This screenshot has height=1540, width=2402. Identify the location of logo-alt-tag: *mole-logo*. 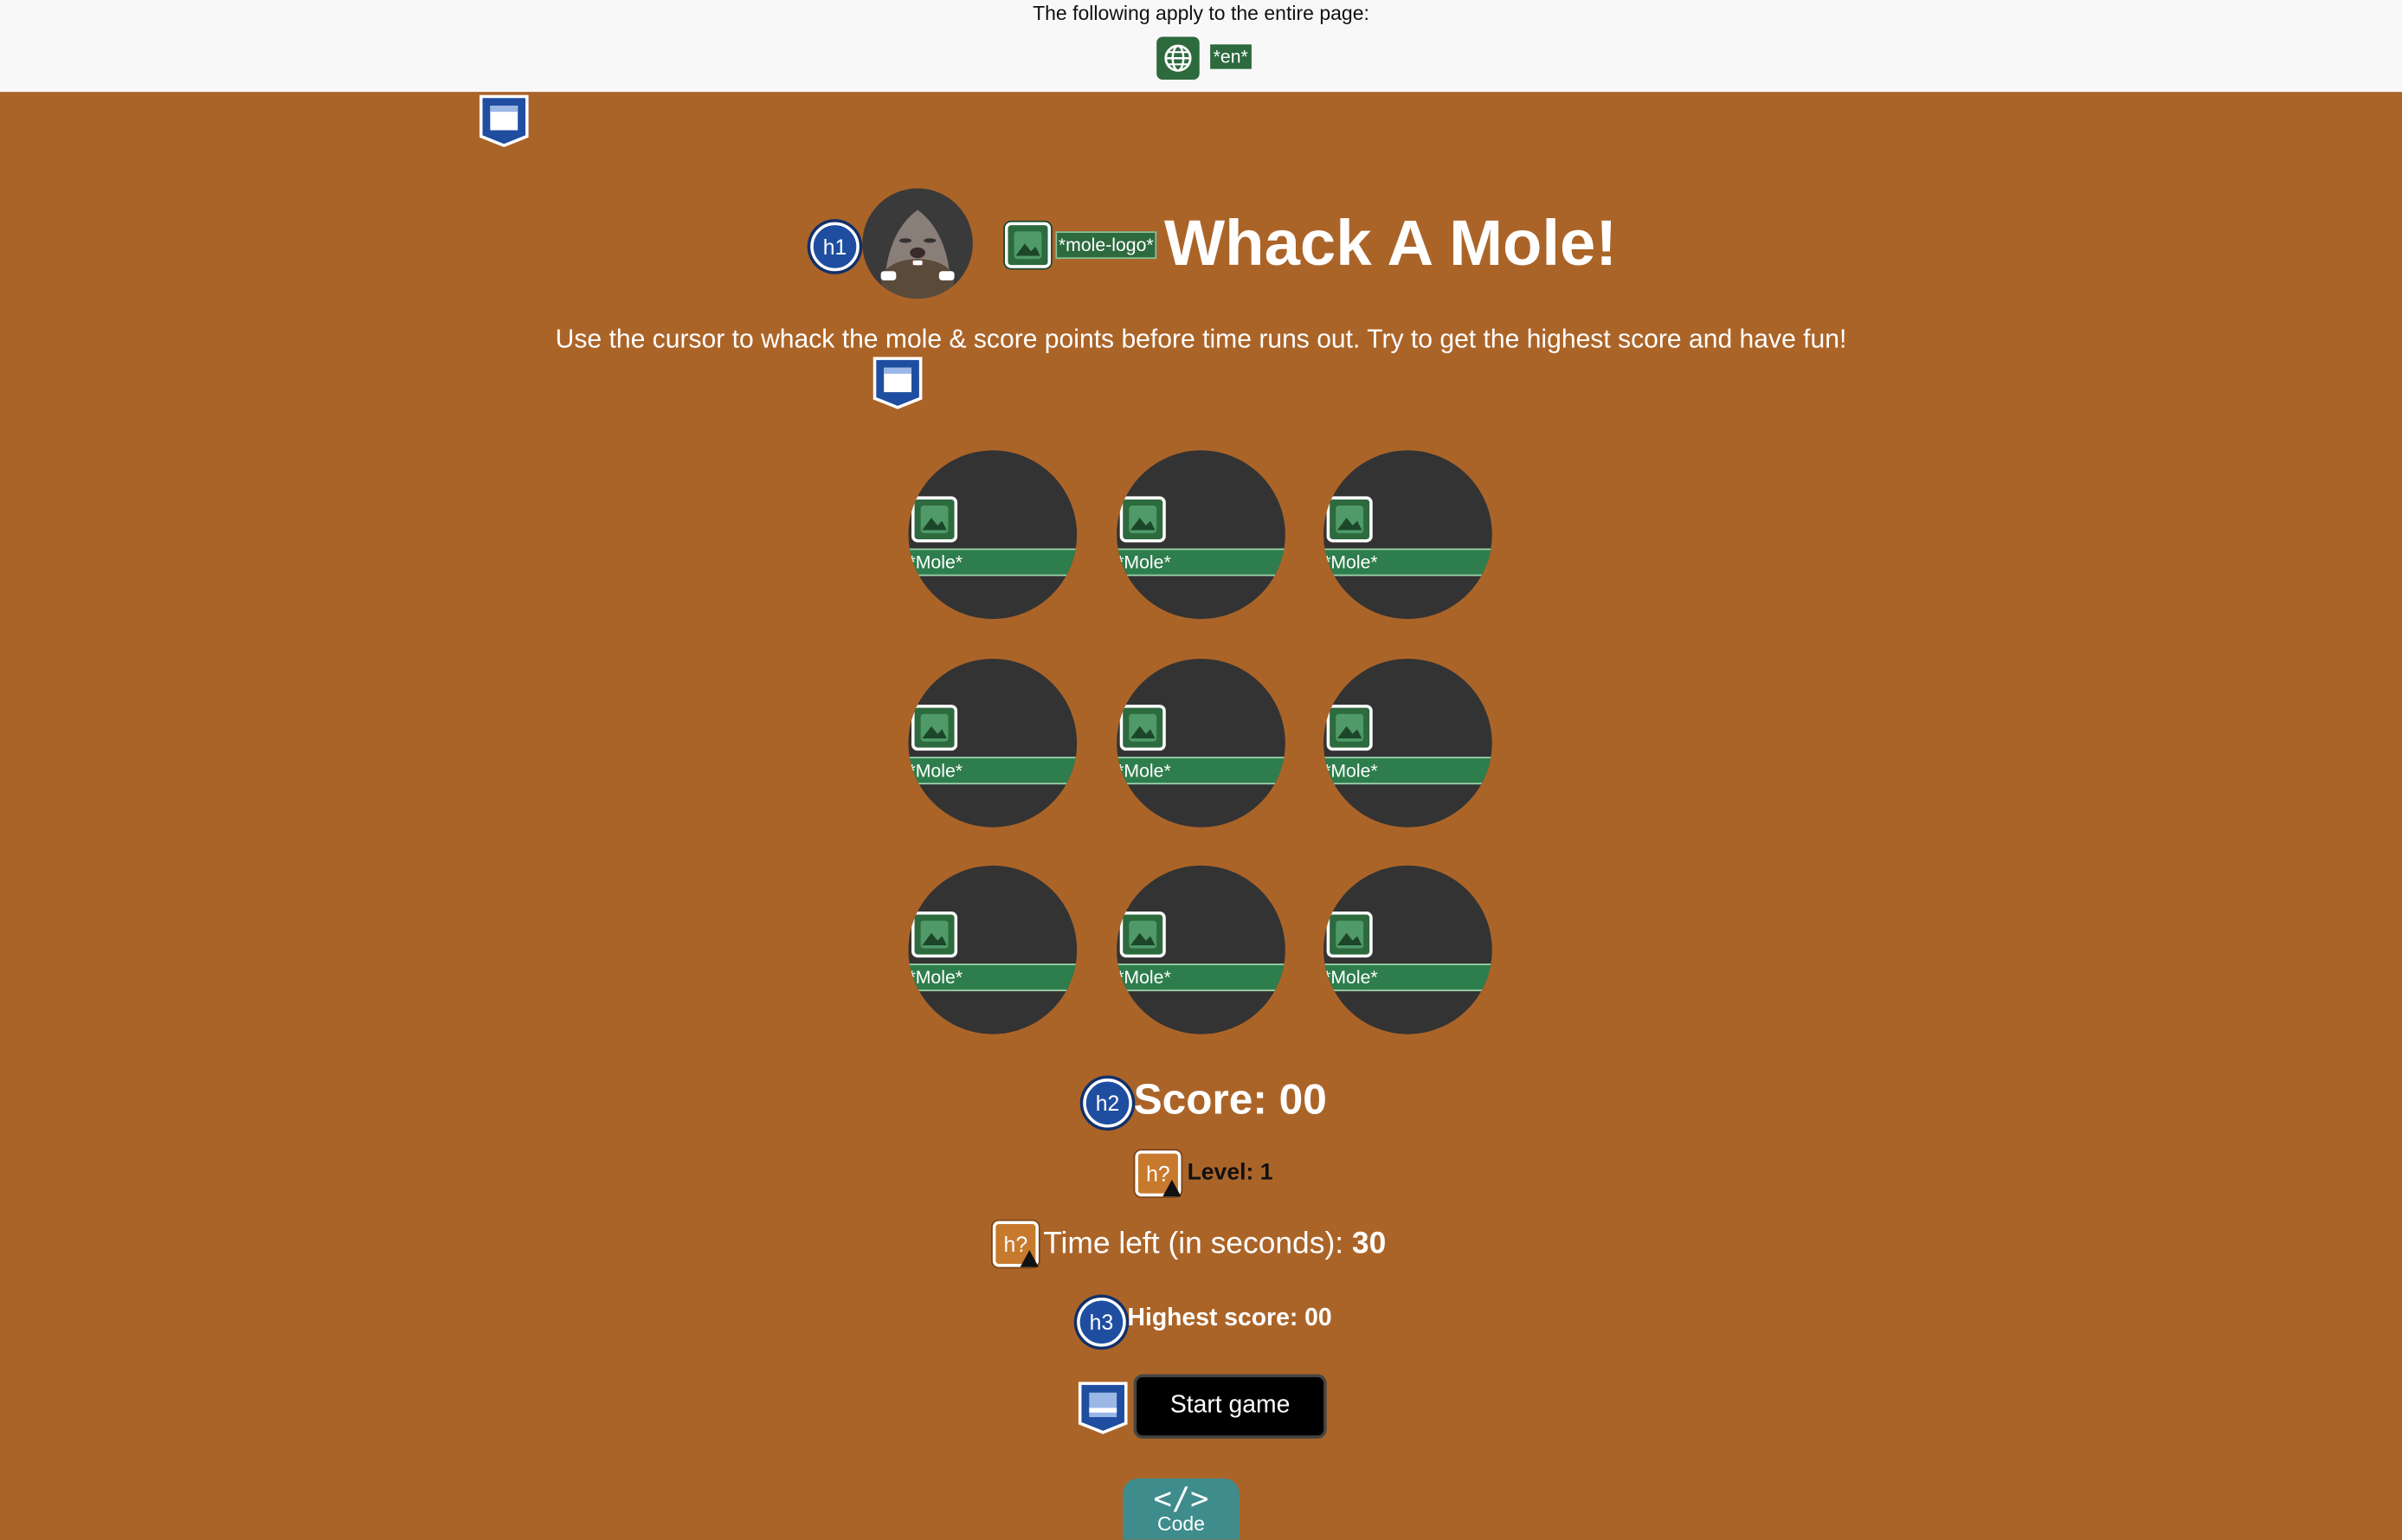
(1106, 245).